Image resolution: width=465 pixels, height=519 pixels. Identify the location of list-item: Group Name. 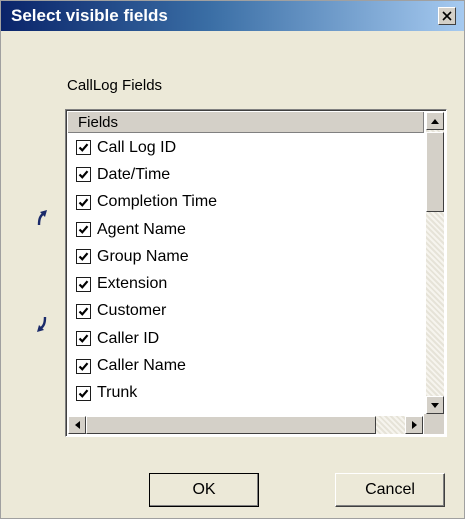
(245, 256).